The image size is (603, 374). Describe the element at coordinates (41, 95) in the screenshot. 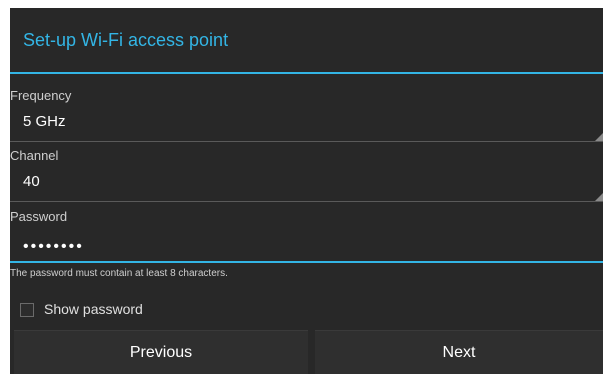

I see `frequency-label: Frequency` at that location.